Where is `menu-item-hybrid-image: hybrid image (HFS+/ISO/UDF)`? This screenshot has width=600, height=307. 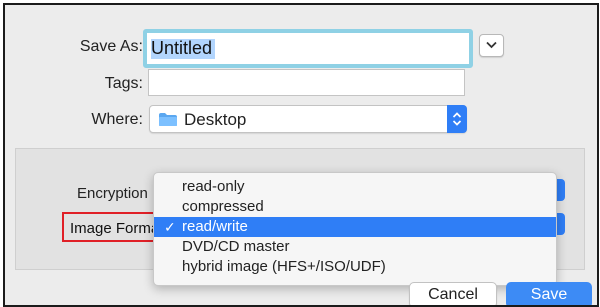
menu-item-hybrid-image: hybrid image (HFS+/ISO/UDF) is located at coordinates (355, 267).